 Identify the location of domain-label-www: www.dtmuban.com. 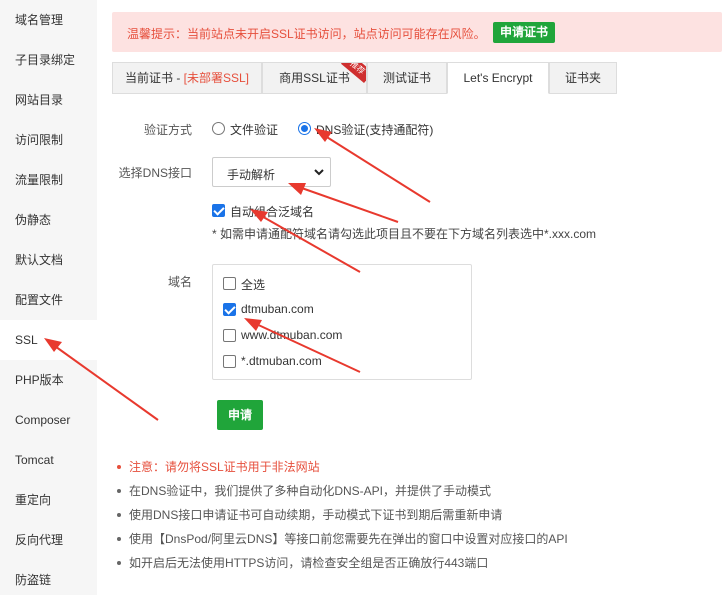
(291, 335).